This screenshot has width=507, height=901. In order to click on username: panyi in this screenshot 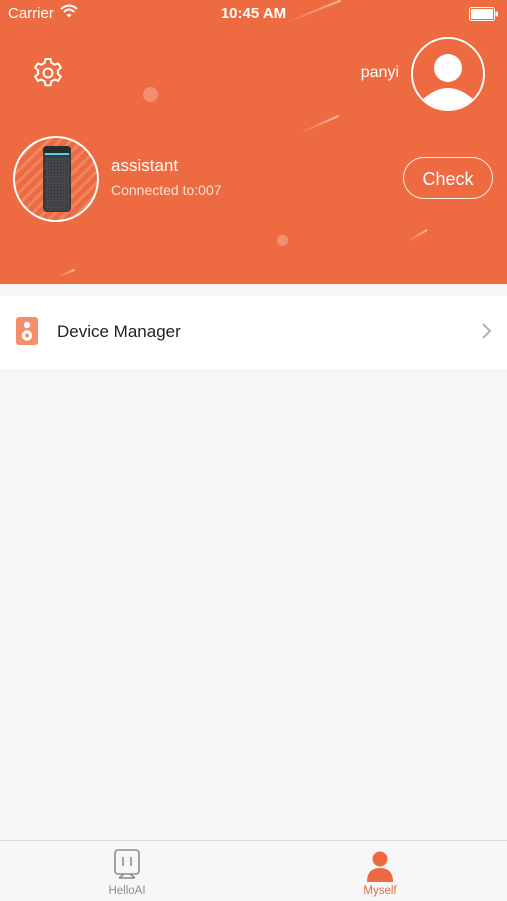, I will do `click(379, 72)`.